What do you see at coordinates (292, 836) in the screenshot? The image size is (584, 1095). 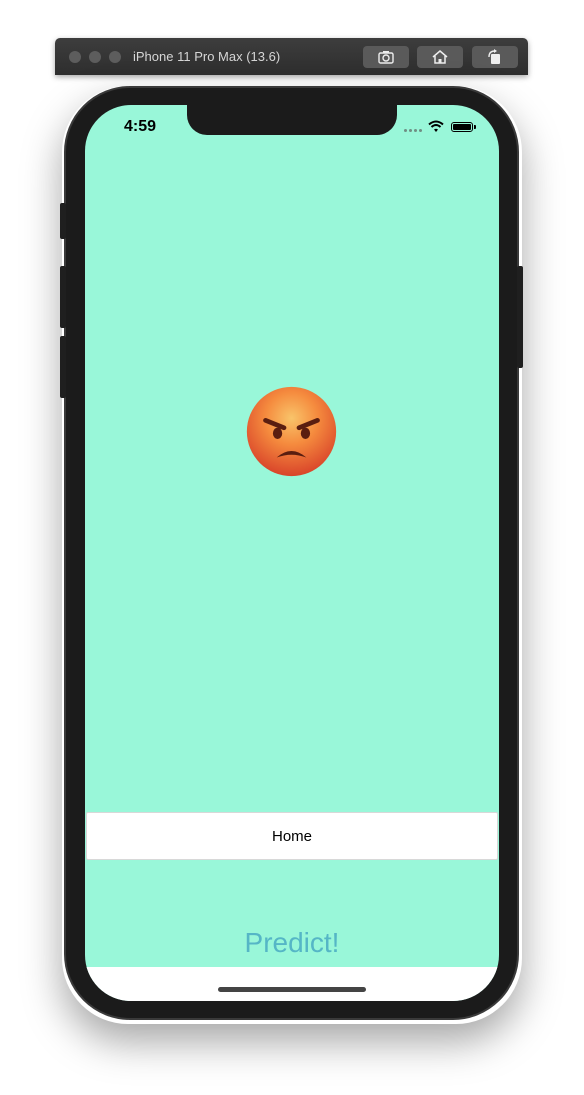 I see `home-button: Home` at bounding box center [292, 836].